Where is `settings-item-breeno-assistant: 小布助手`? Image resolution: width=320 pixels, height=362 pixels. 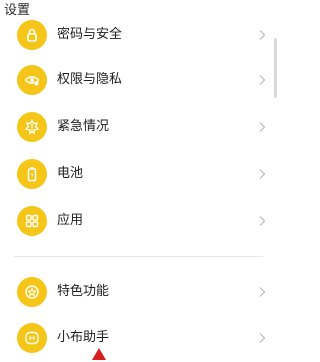 settings-item-breeno-assistant: 小布助手 is located at coordinates (138, 339).